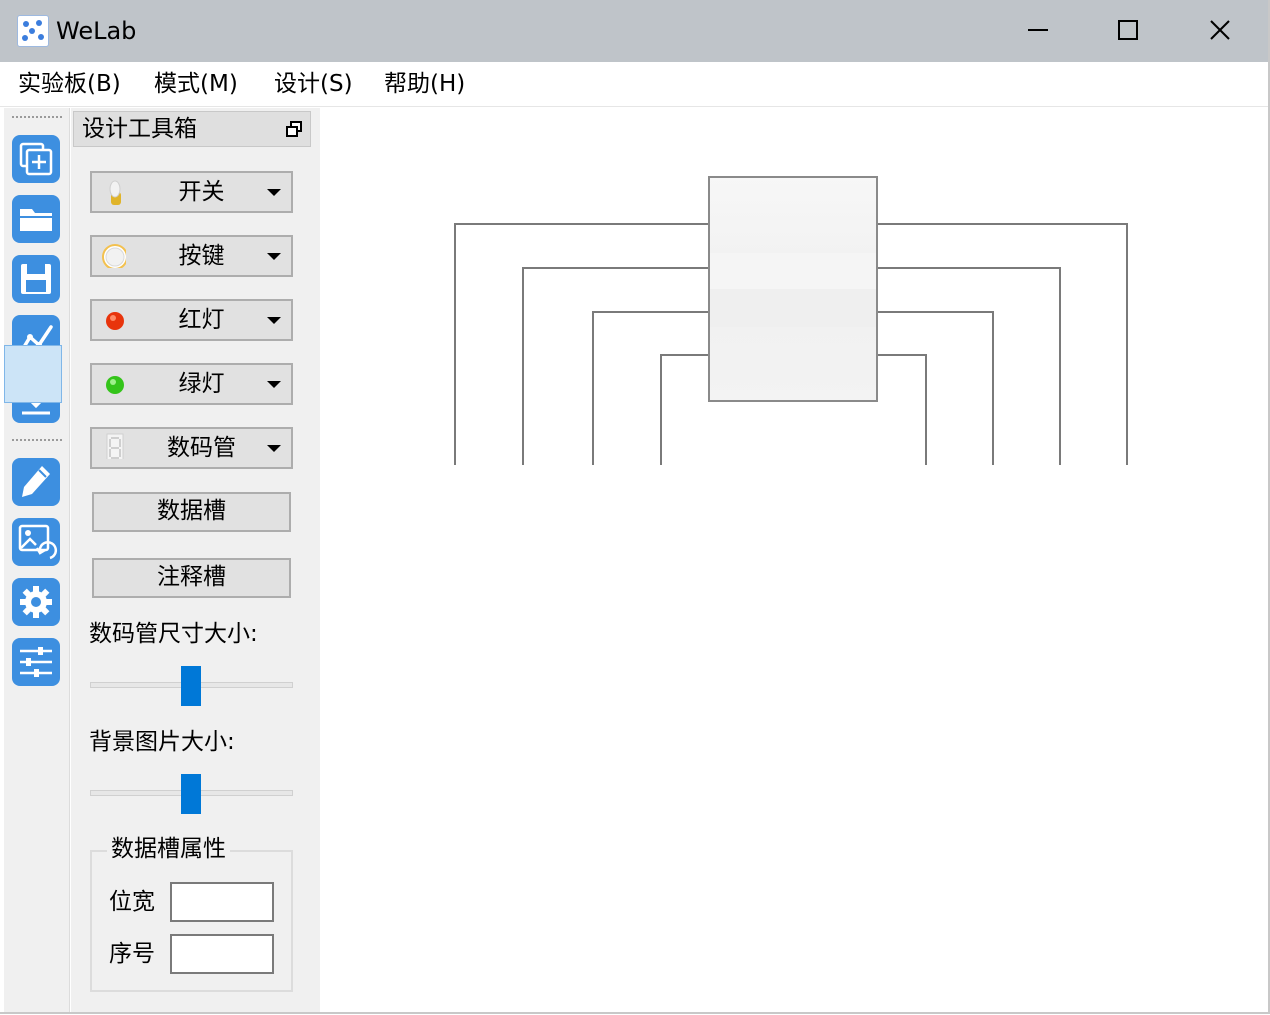 The height and width of the screenshot is (1015, 1270). I want to click on background-size-label: 背景图片大小:, so click(162, 742).